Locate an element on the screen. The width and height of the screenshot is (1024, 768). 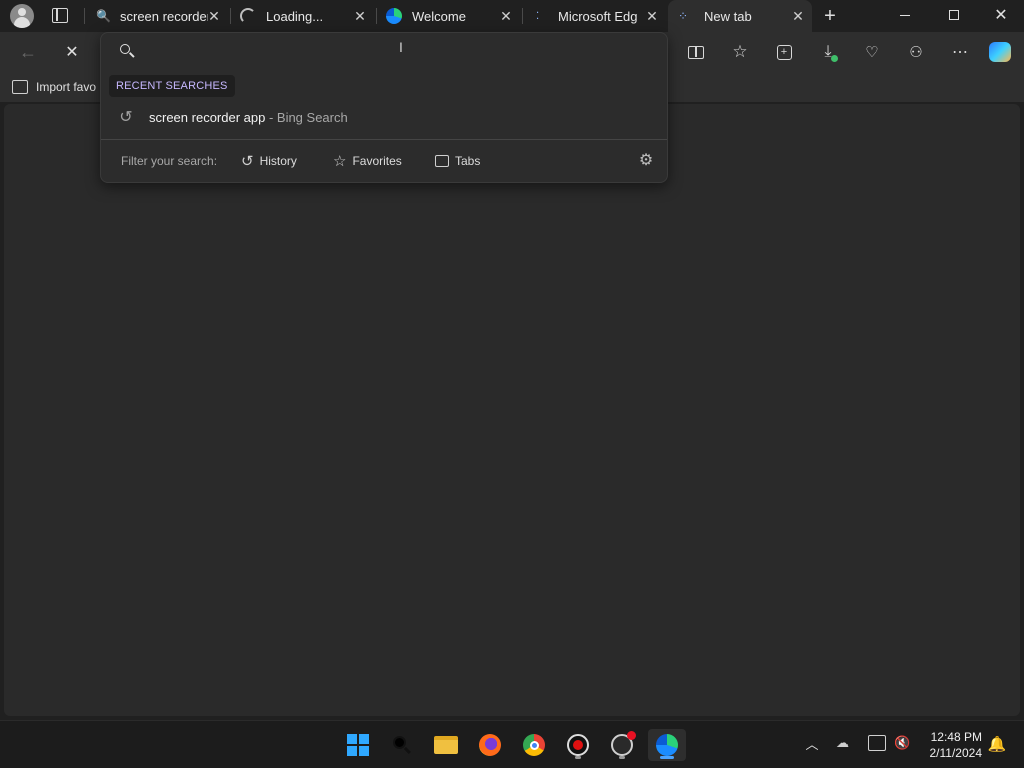
filter-favorites-label: Favorites is located at coordinates (377, 161).